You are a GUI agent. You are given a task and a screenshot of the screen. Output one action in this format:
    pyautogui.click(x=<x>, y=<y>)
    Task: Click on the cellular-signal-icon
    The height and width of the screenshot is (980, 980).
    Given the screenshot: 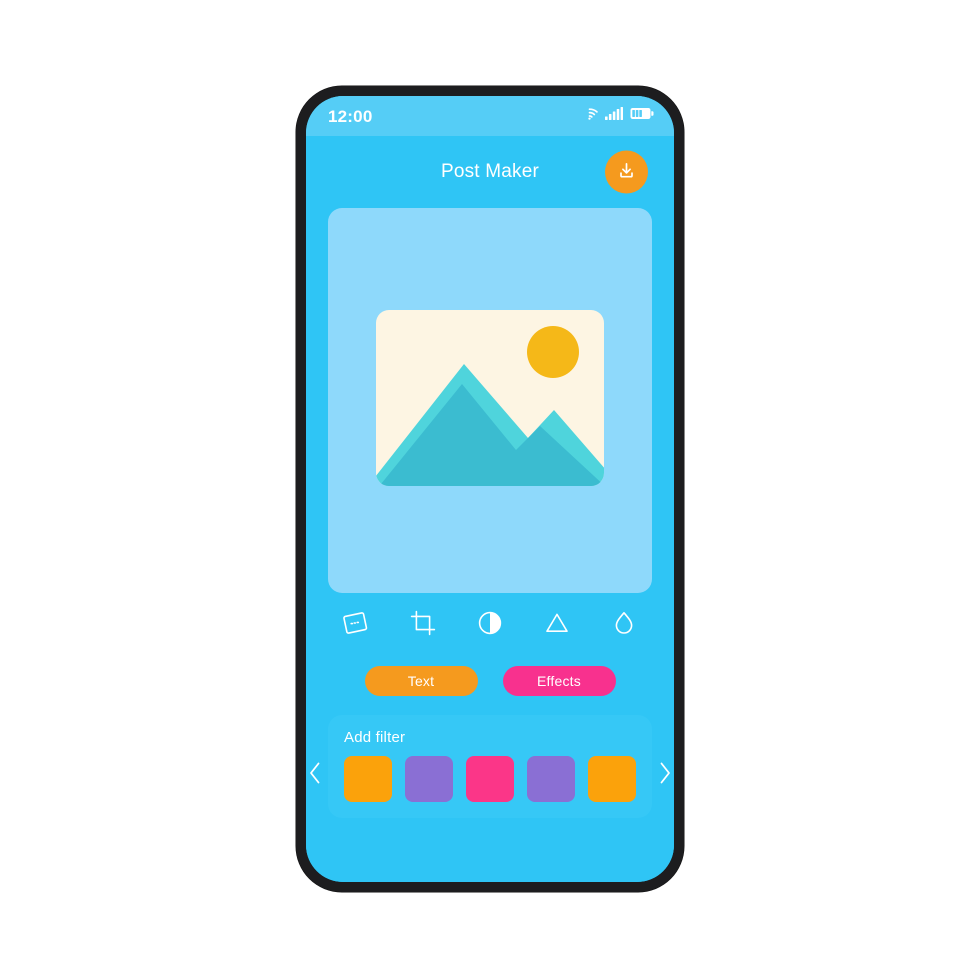 What is the action you would take?
    pyautogui.click(x=614, y=116)
    